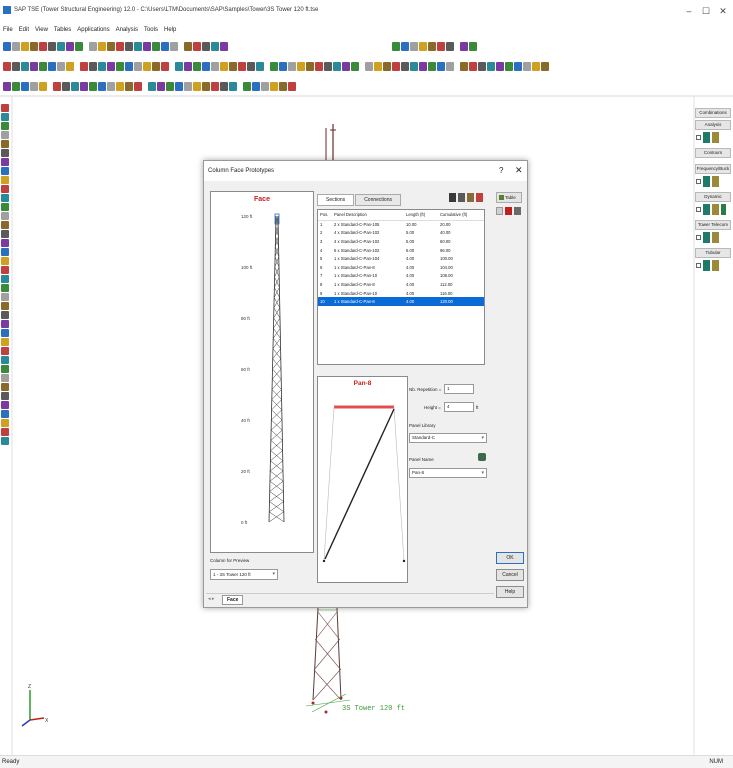 This screenshot has width=733, height=768. What do you see at coordinates (368, 301) in the screenshot?
I see `cell-description: 1 x Standard-C-Pan-8` at bounding box center [368, 301].